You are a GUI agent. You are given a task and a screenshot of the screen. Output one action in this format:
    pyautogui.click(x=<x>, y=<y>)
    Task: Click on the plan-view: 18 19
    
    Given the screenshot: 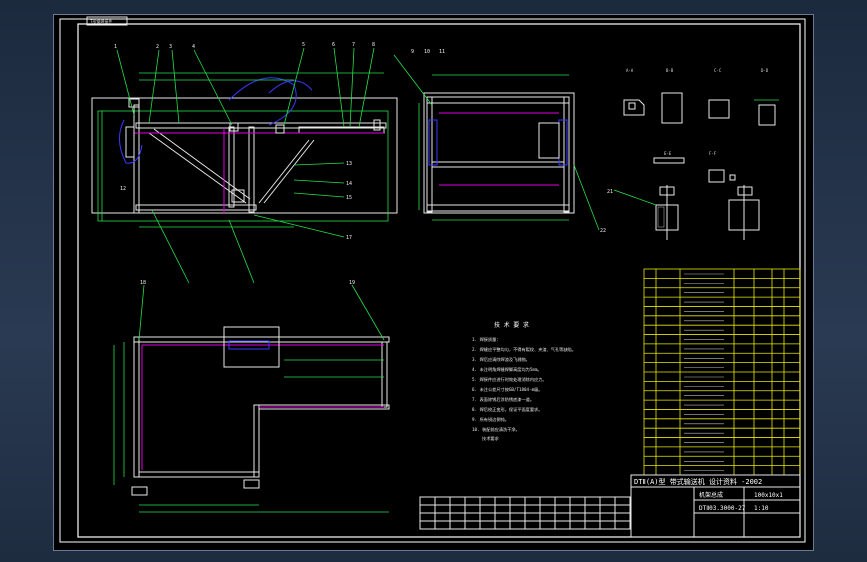 What is the action you would take?
    pyautogui.click(x=251, y=396)
    